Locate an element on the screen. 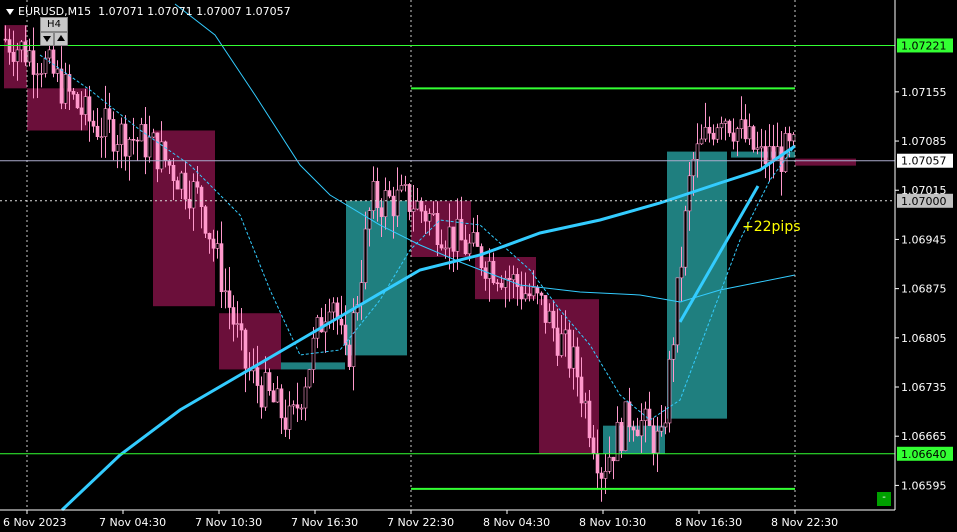  price-tag-current-price: 1.07057 is located at coordinates (924, 161).